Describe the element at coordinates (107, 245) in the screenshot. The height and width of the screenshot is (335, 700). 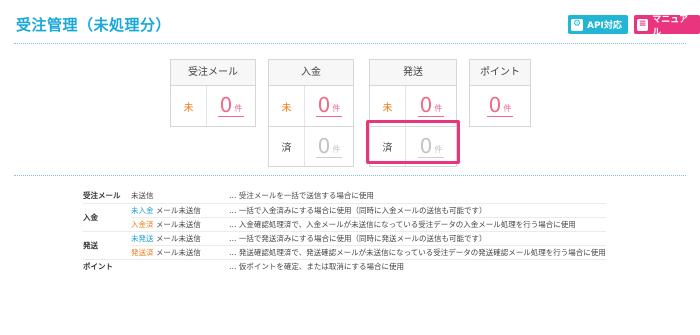
I see `legend-category-shipping: 発送` at that location.